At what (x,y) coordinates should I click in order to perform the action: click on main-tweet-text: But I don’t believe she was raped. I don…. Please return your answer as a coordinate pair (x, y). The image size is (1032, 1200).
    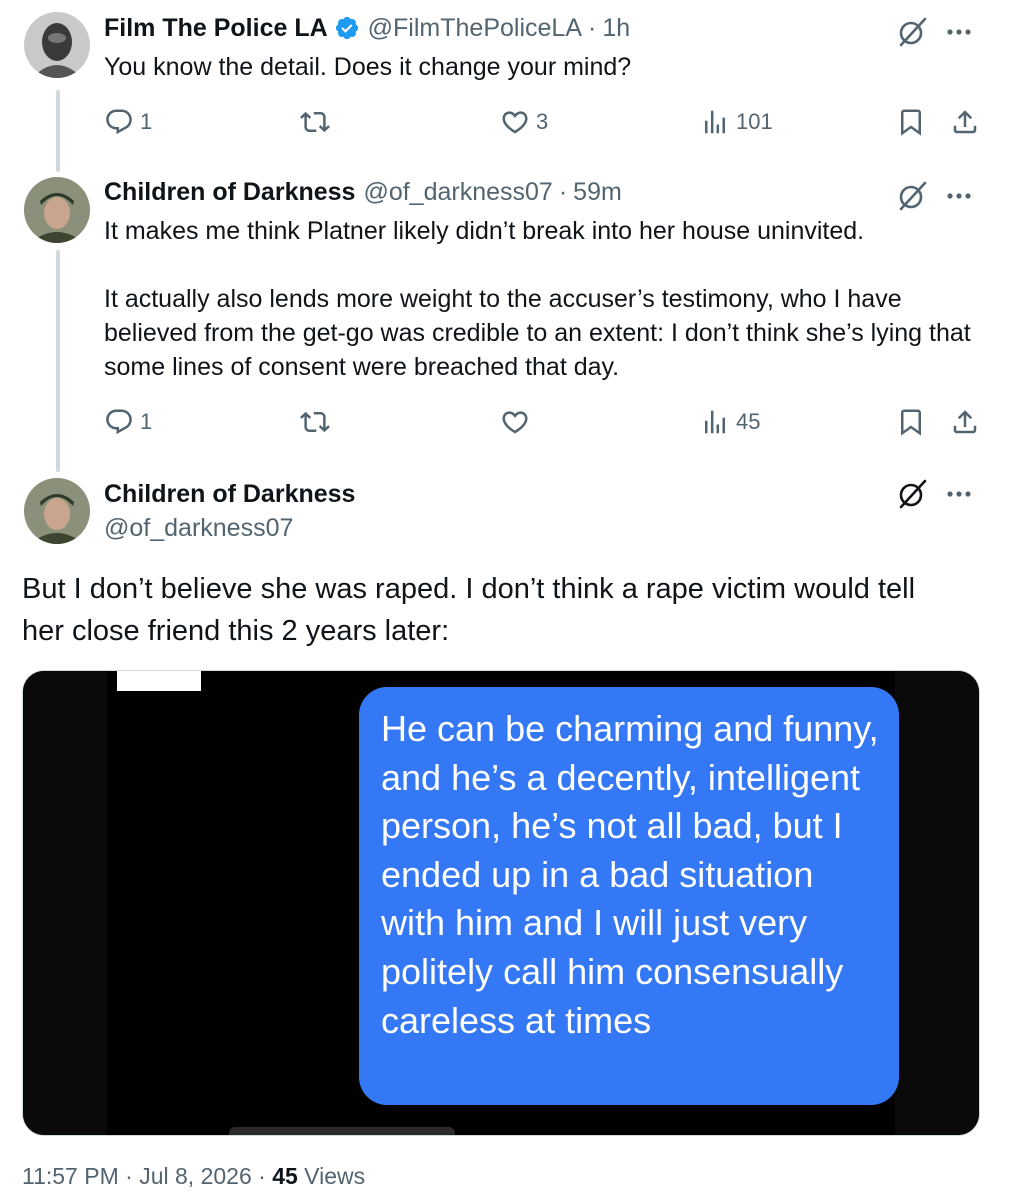
    Looking at the image, I should click on (502, 610).